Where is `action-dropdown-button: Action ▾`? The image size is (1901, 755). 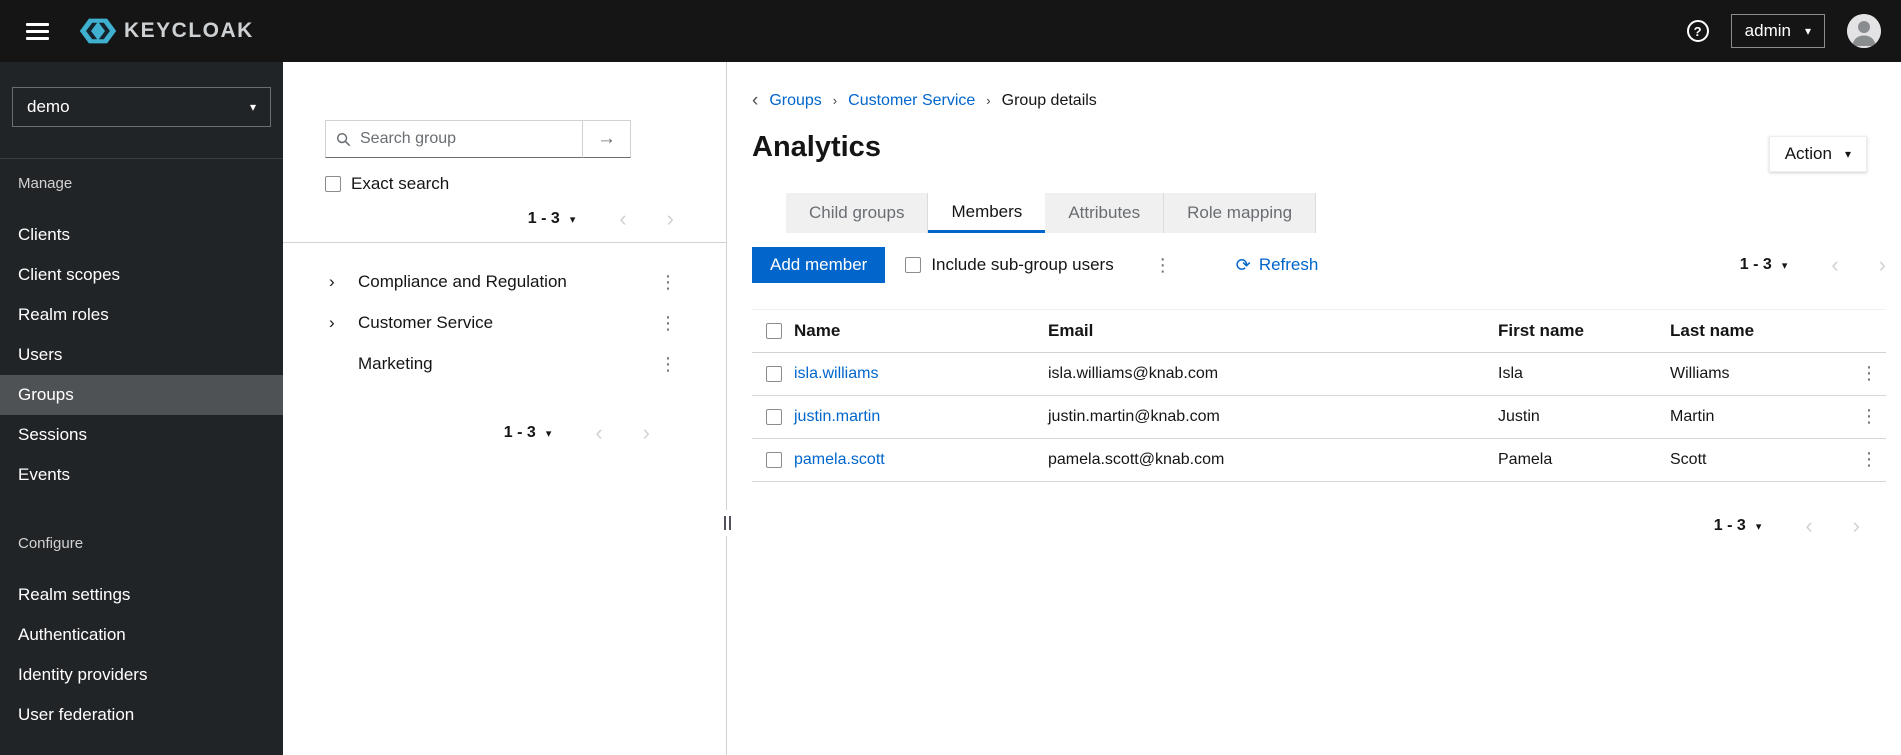 action-dropdown-button: Action ▾ is located at coordinates (1817, 154).